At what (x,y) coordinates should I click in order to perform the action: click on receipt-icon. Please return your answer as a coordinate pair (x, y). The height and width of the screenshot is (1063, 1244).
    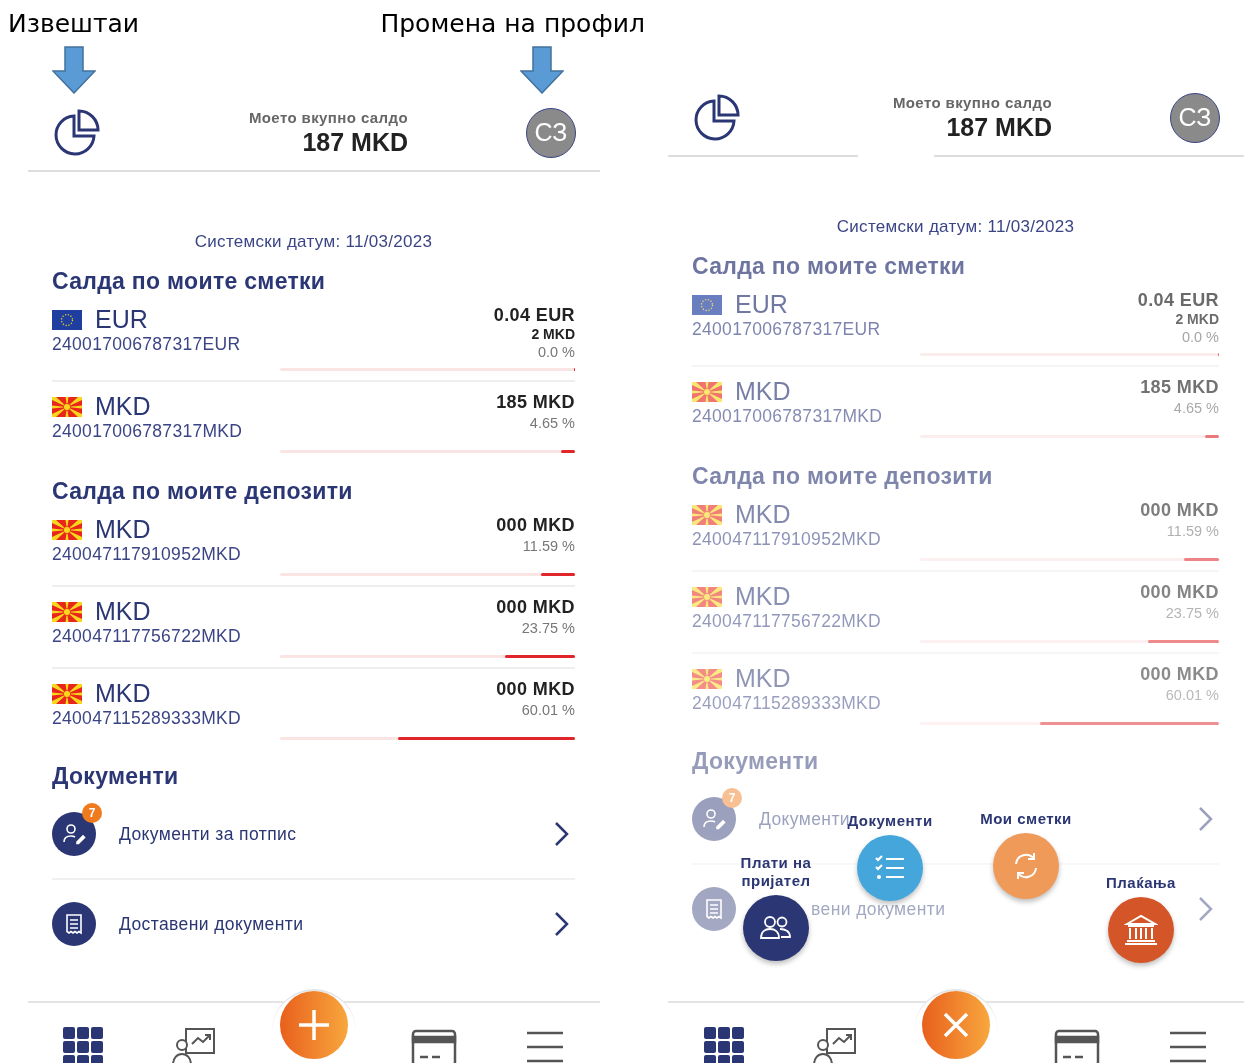
    Looking at the image, I should click on (74, 924).